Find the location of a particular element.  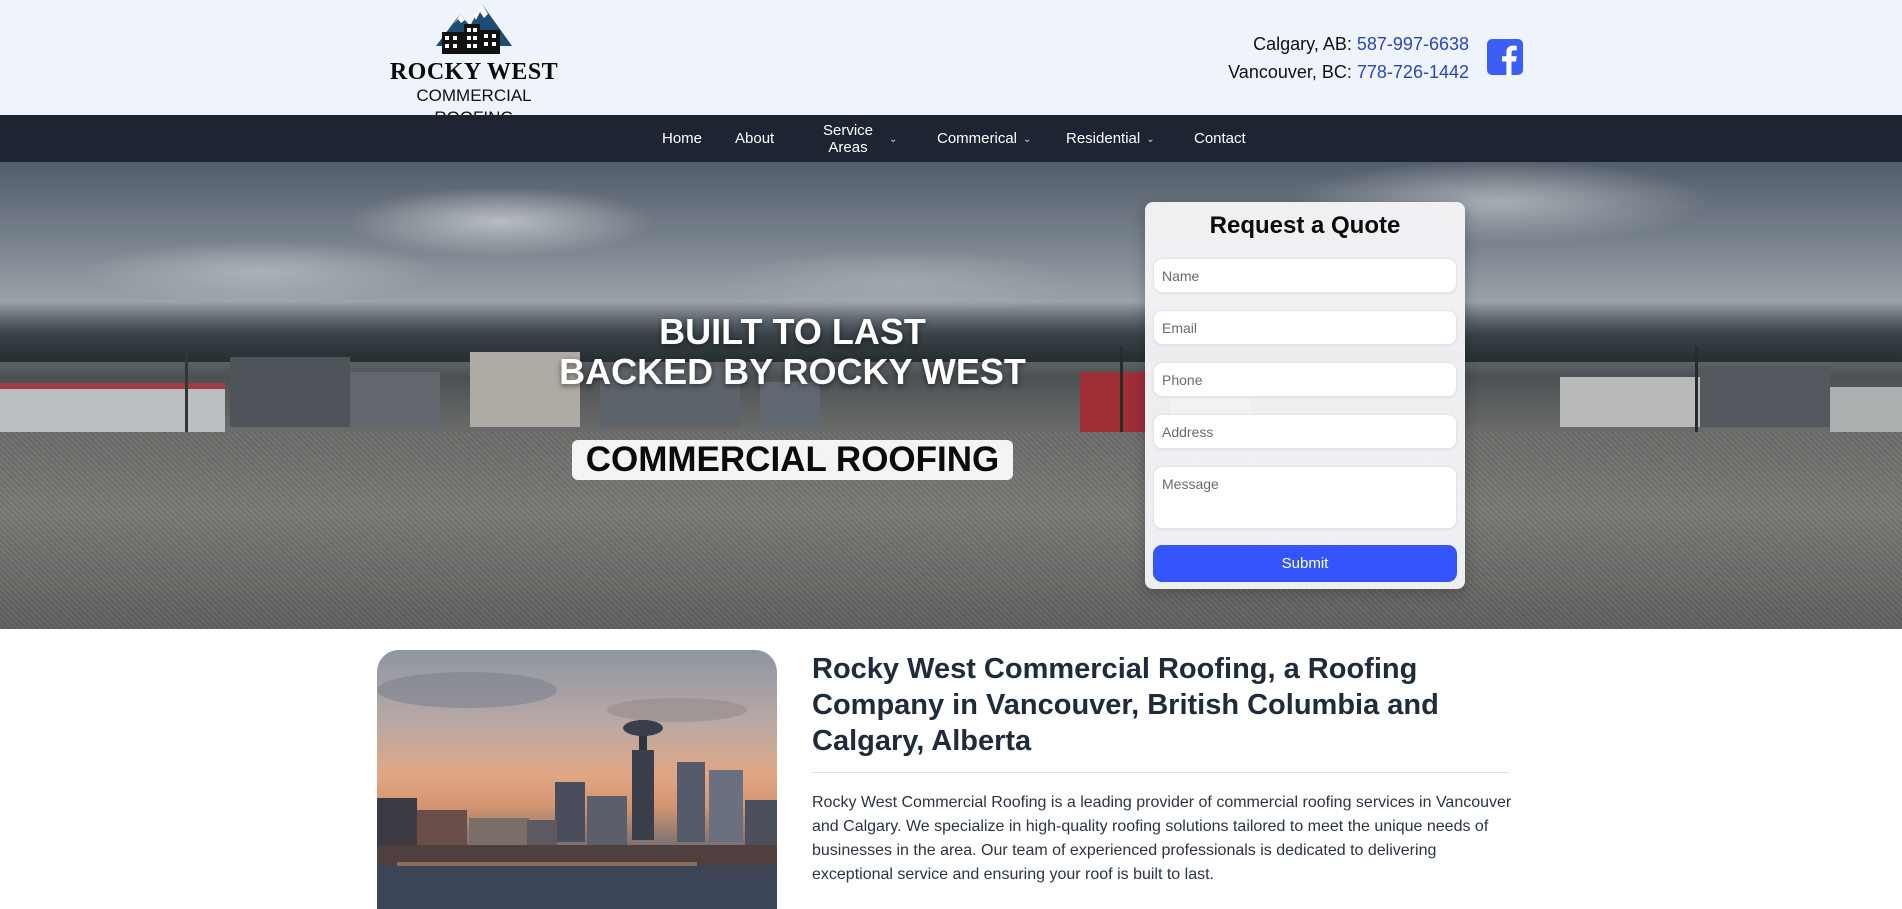

skyline-illustration is located at coordinates (577, 790).